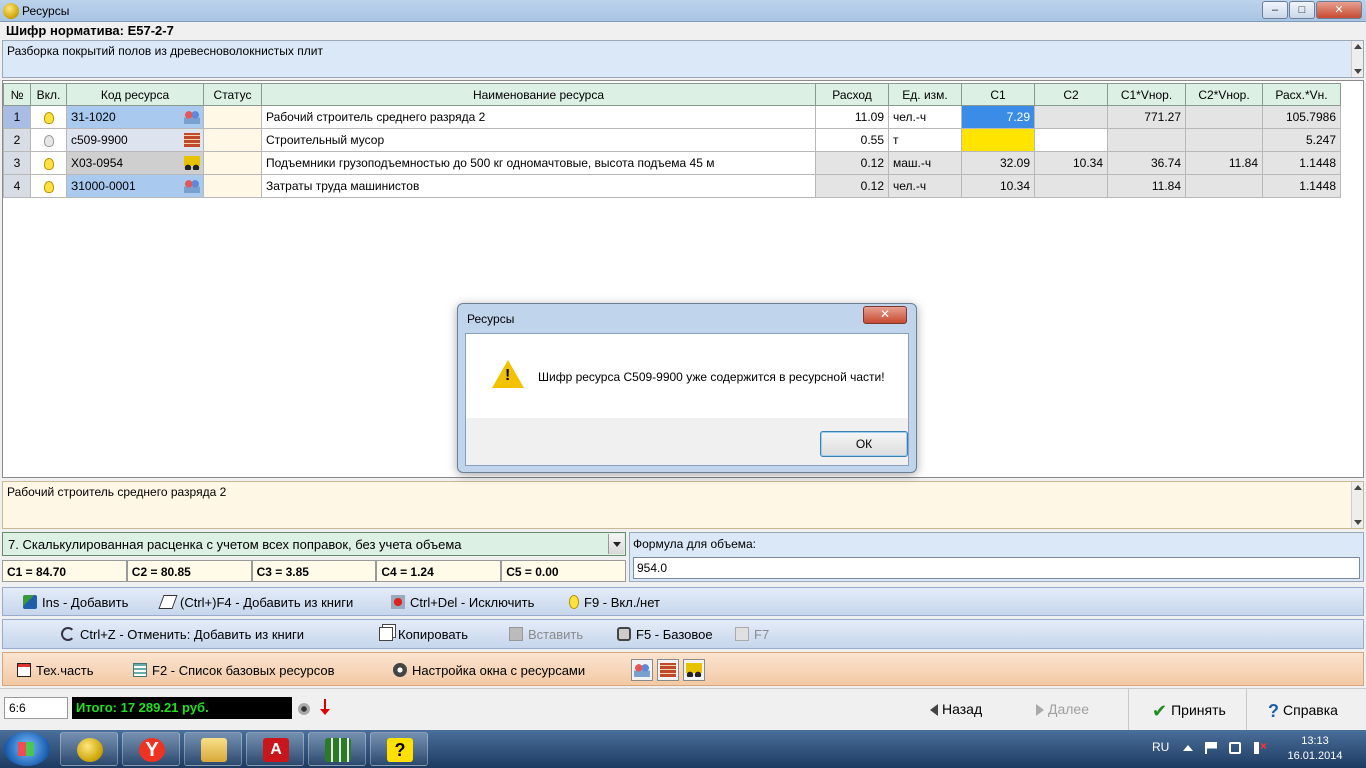 Image resolution: width=1366 pixels, height=768 pixels. What do you see at coordinates (546, 635) in the screenshot?
I see `paste-button: Вставить` at bounding box center [546, 635].